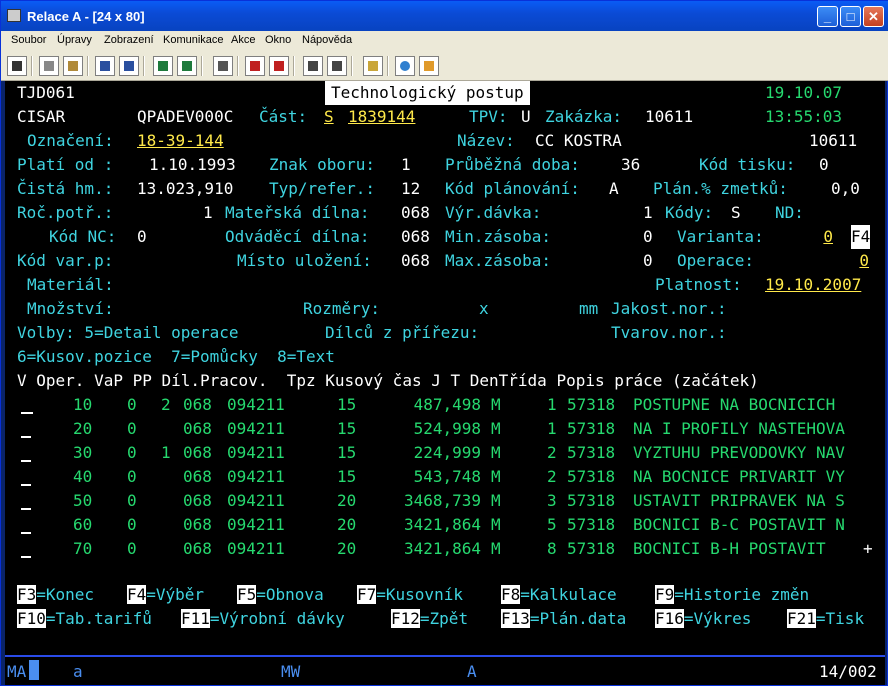 The image size is (888, 686). I want to click on output-shop-value: 068, so click(415, 236).